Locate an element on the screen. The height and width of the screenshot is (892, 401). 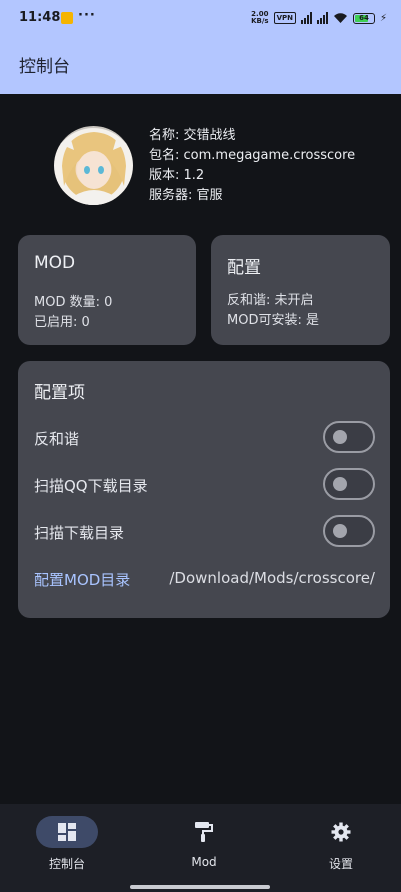
character-portrait-icon is located at coordinates (93, 168).